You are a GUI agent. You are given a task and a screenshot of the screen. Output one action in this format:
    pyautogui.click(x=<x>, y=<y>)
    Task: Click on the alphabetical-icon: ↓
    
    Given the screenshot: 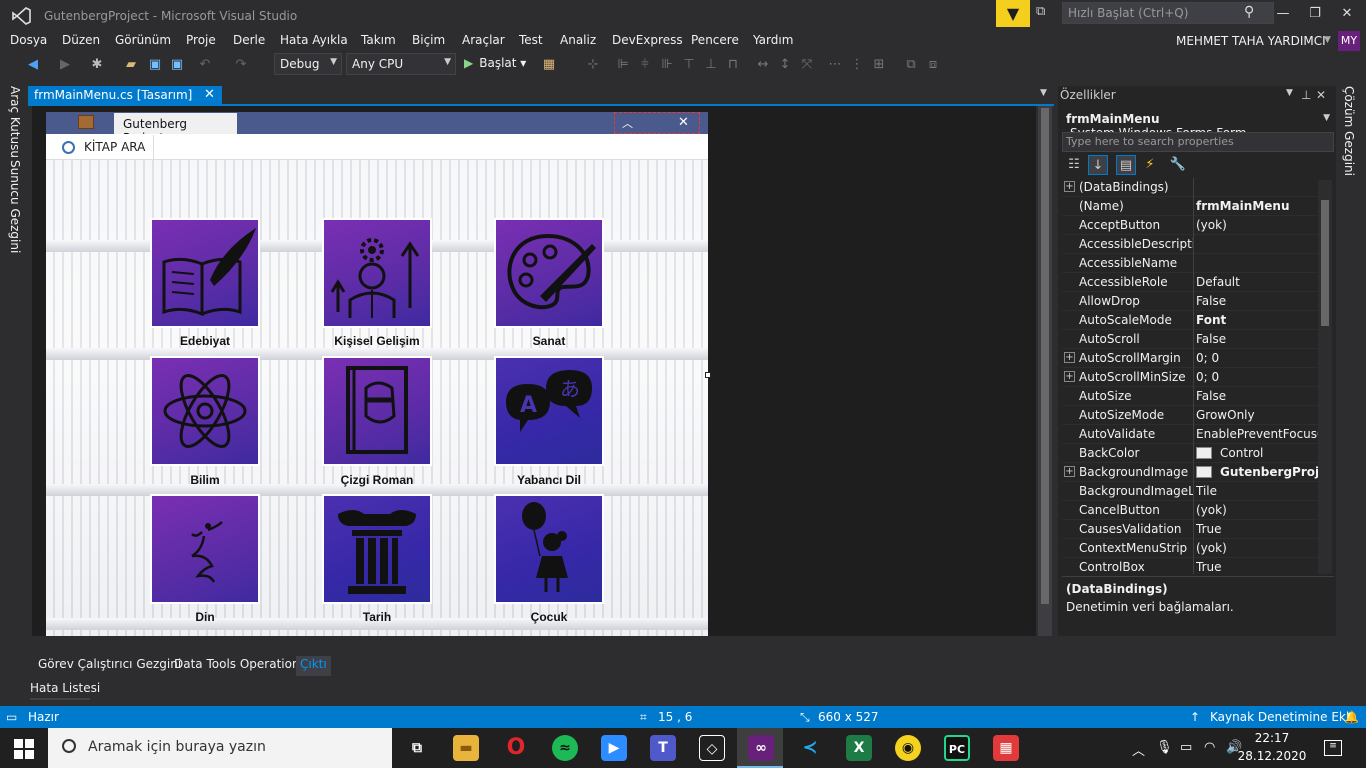 What is the action you would take?
    pyautogui.click(x=1098, y=165)
    